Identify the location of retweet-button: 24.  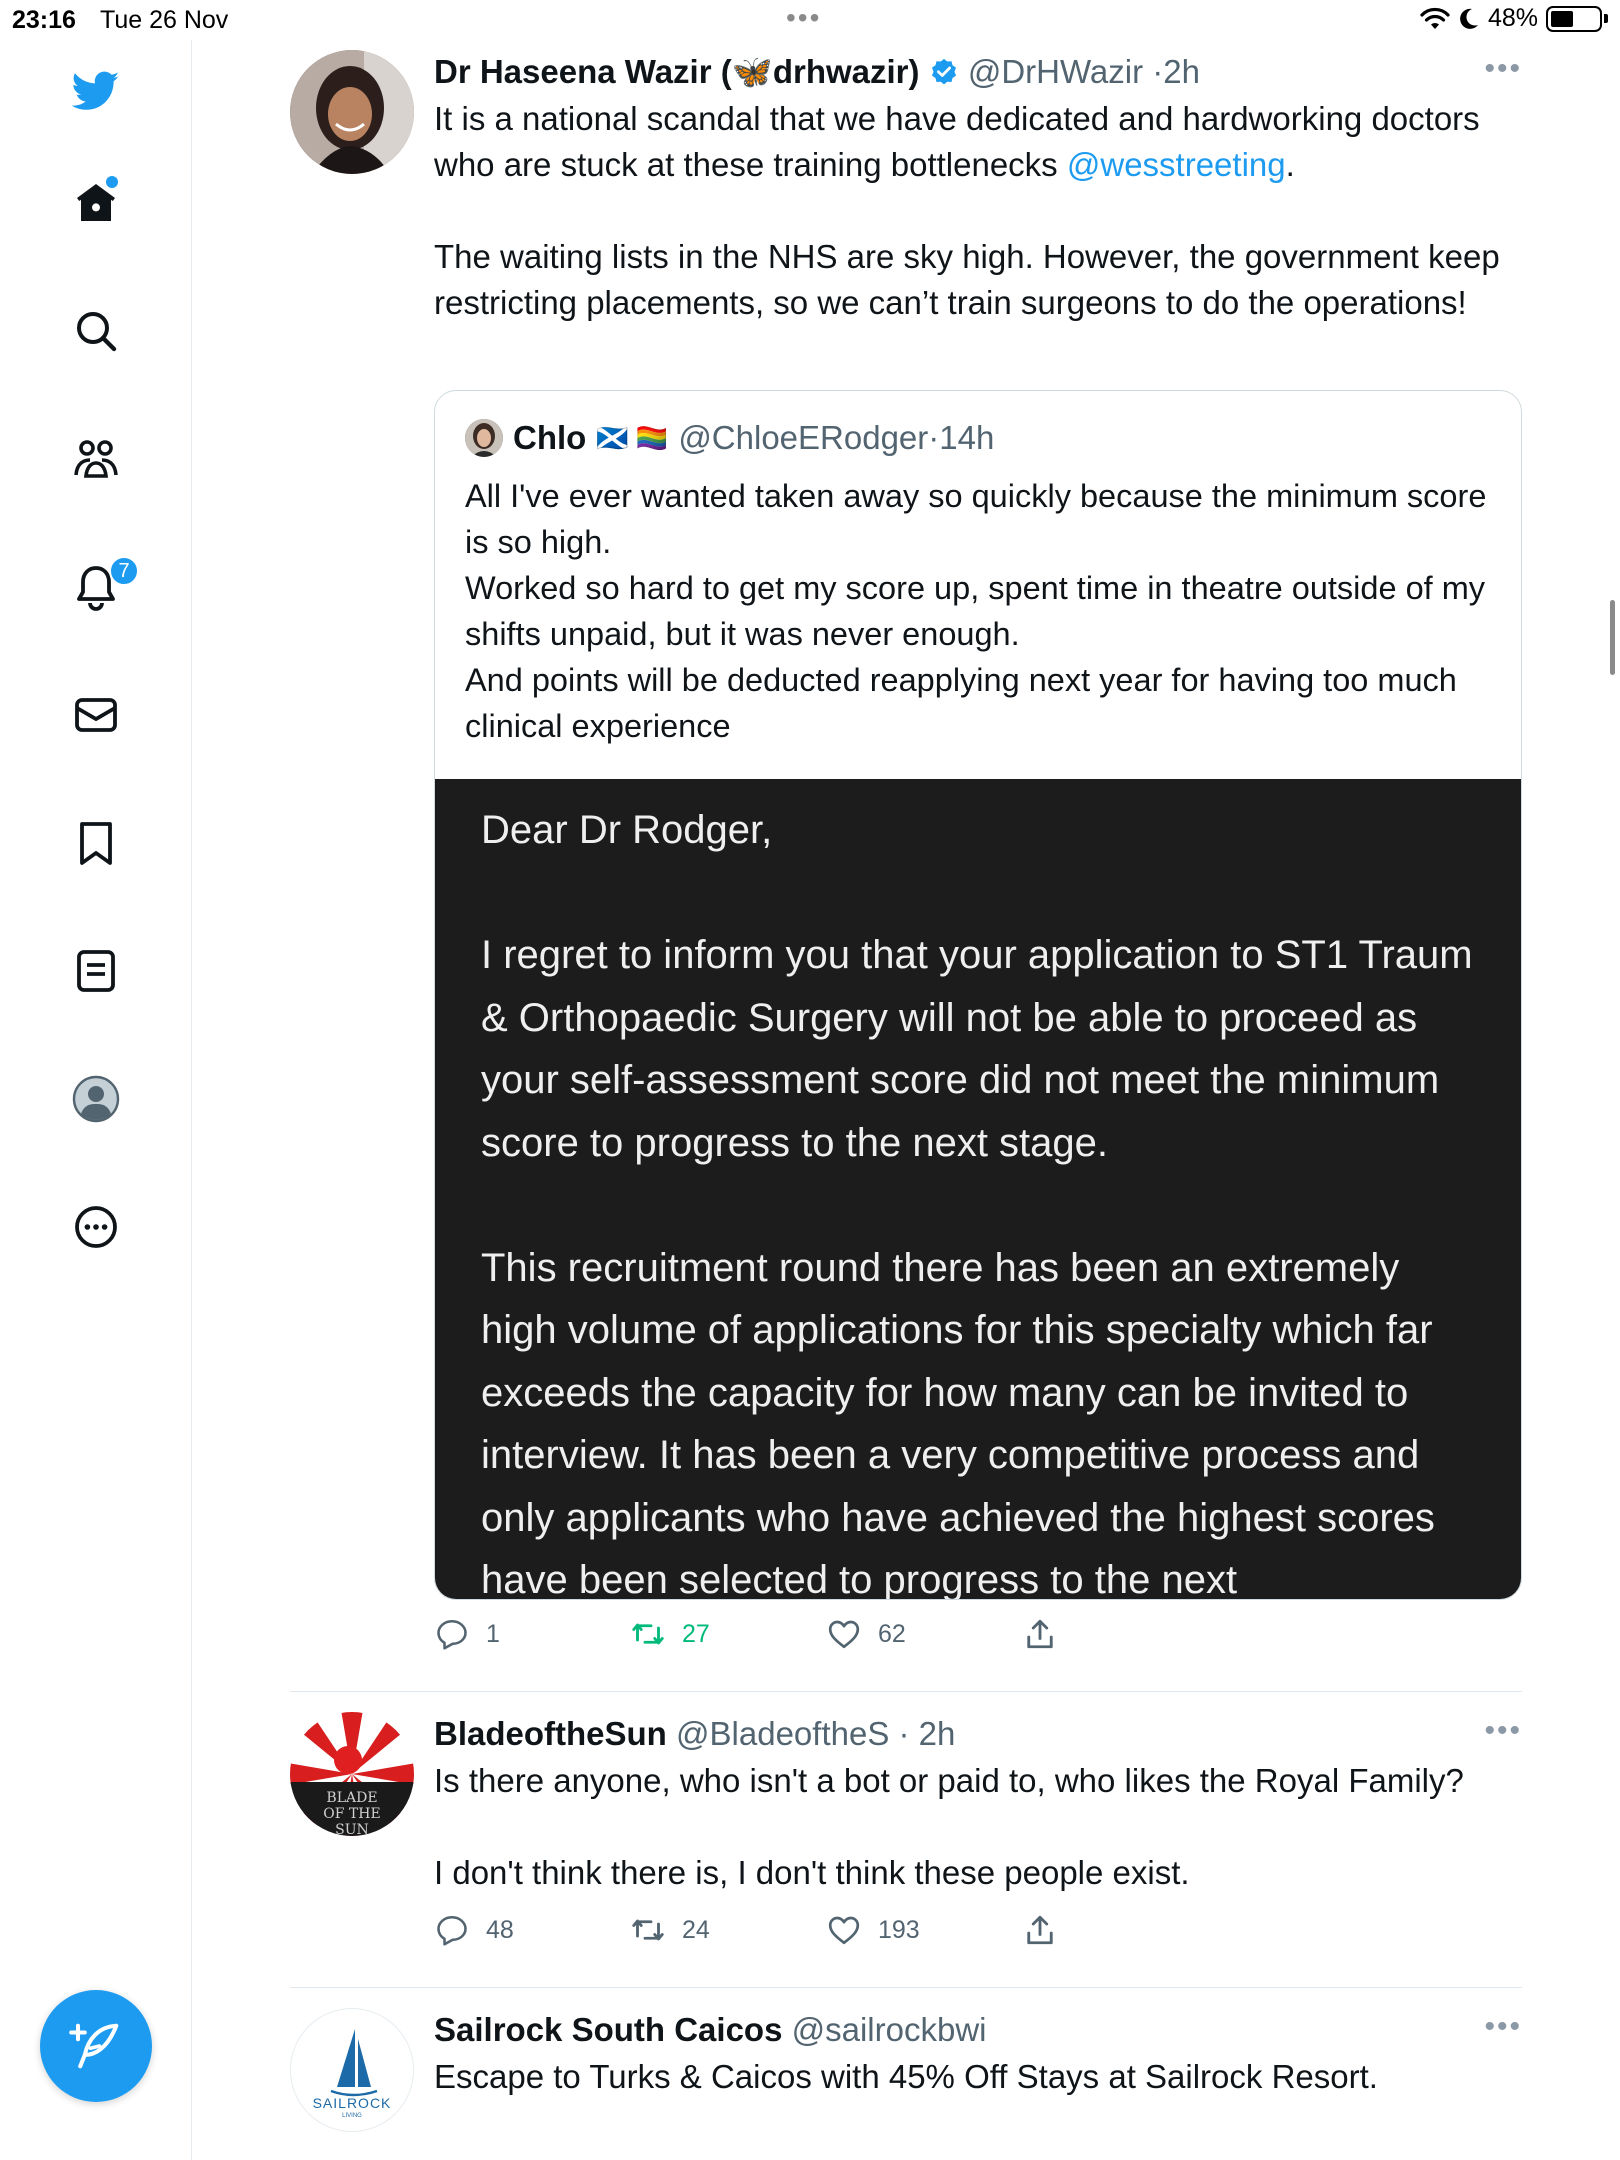
(670, 1930).